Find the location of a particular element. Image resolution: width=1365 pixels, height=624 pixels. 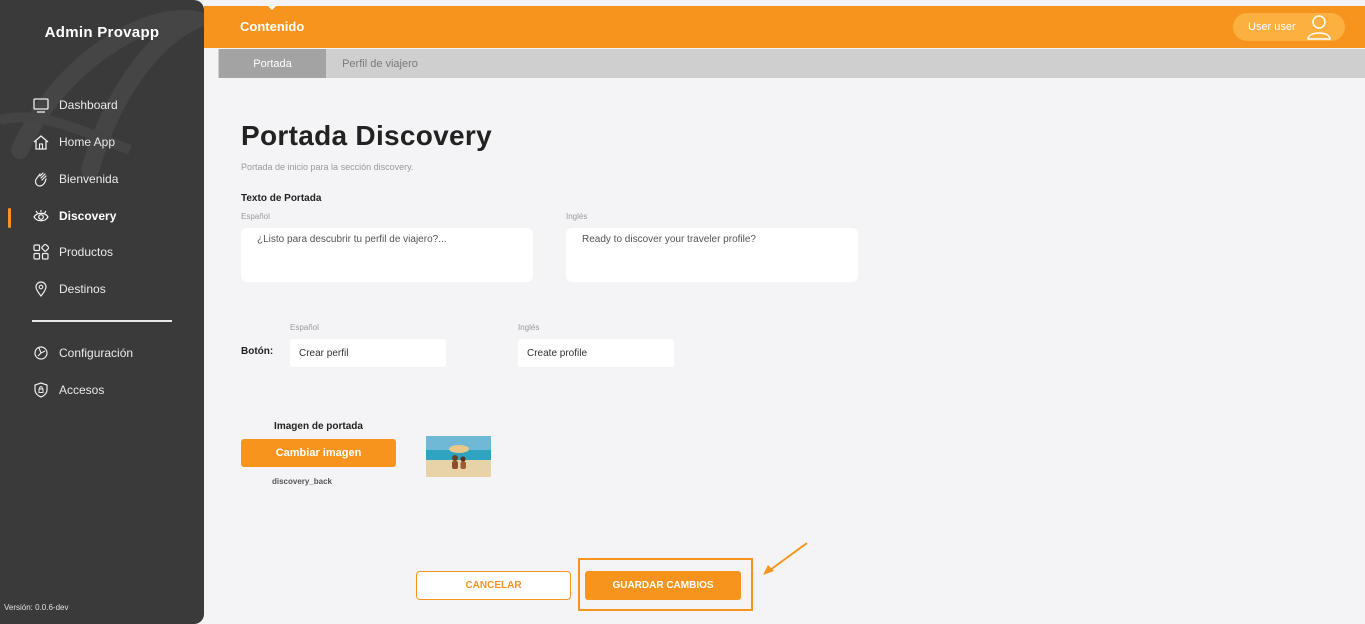

version-label: Versión: 0.0.6-dev is located at coordinates (36, 607).